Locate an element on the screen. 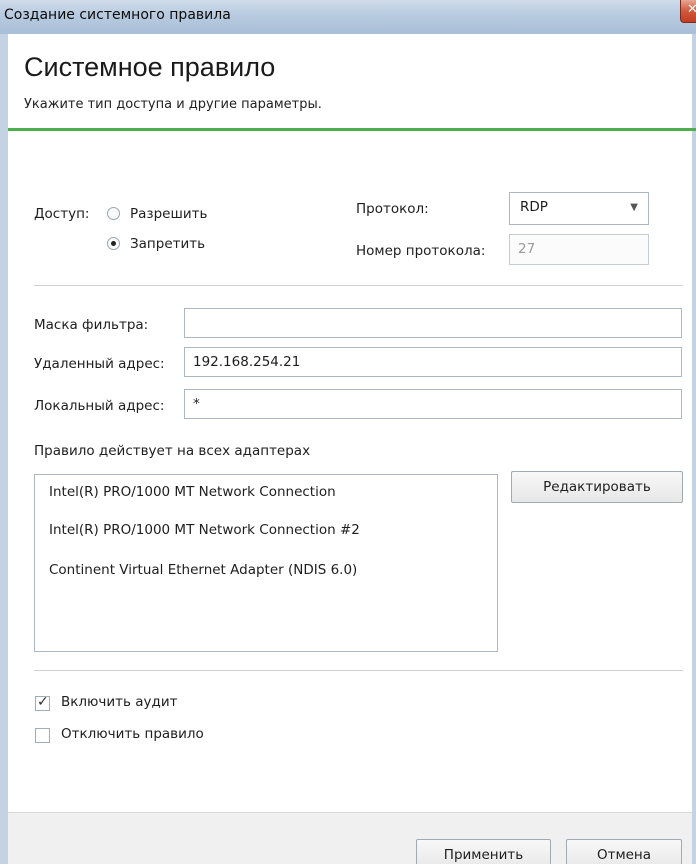 This screenshot has width=696, height=864. radio-allow-label: Разрешить is located at coordinates (168, 214).